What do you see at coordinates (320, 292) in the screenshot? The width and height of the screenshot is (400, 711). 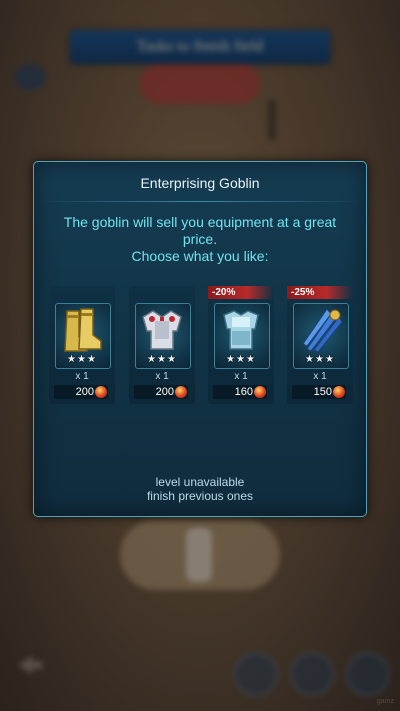 I see `discount-badge: -25%` at bounding box center [320, 292].